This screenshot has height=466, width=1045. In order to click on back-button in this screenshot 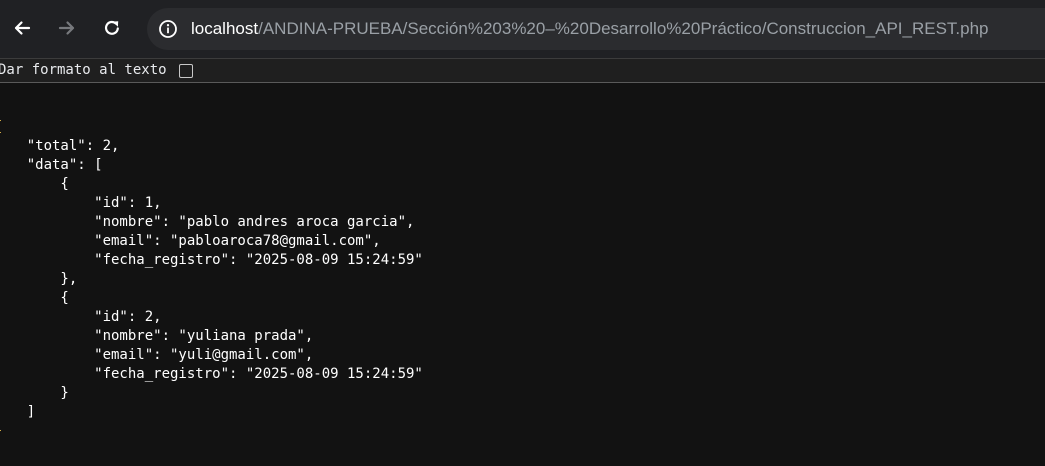, I will do `click(22, 28)`.